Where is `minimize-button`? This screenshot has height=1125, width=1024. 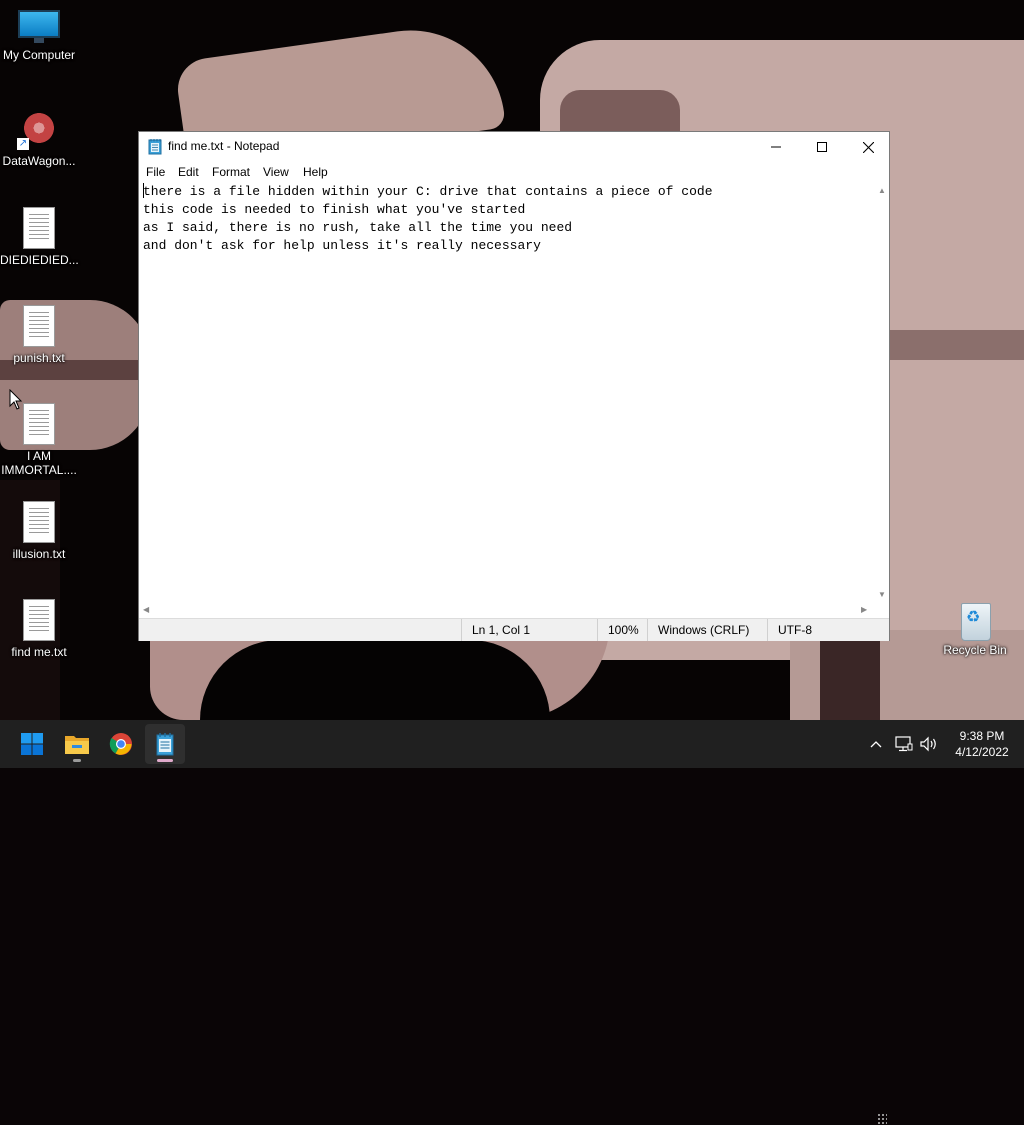 minimize-button is located at coordinates (776, 147).